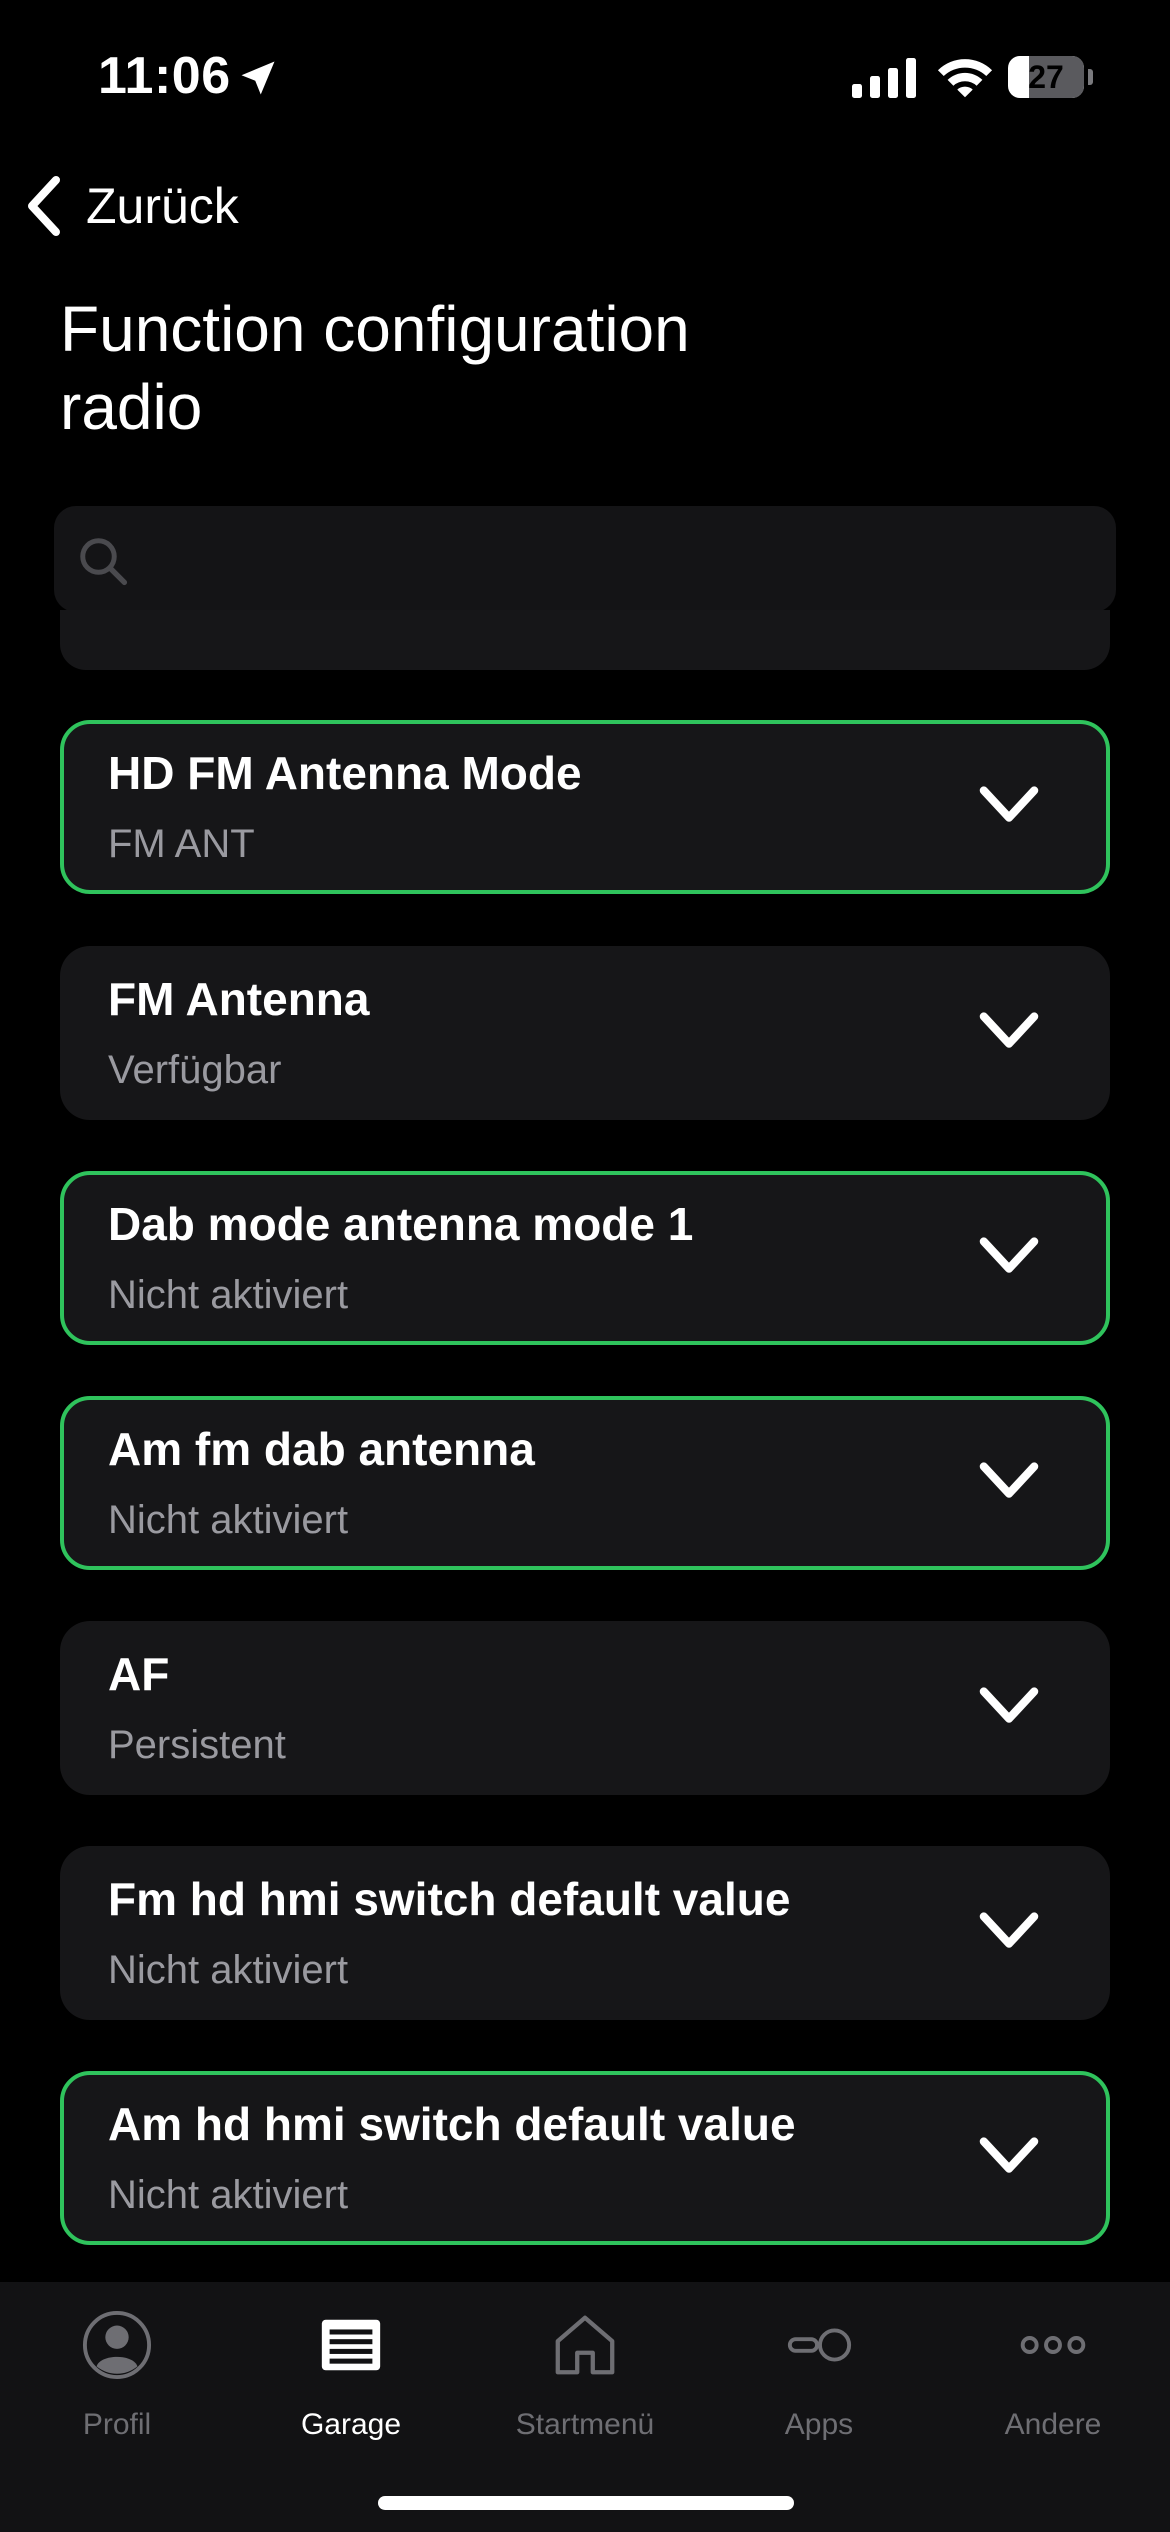  Describe the element at coordinates (139, 1674) in the screenshot. I see `setting-title: AF` at that location.